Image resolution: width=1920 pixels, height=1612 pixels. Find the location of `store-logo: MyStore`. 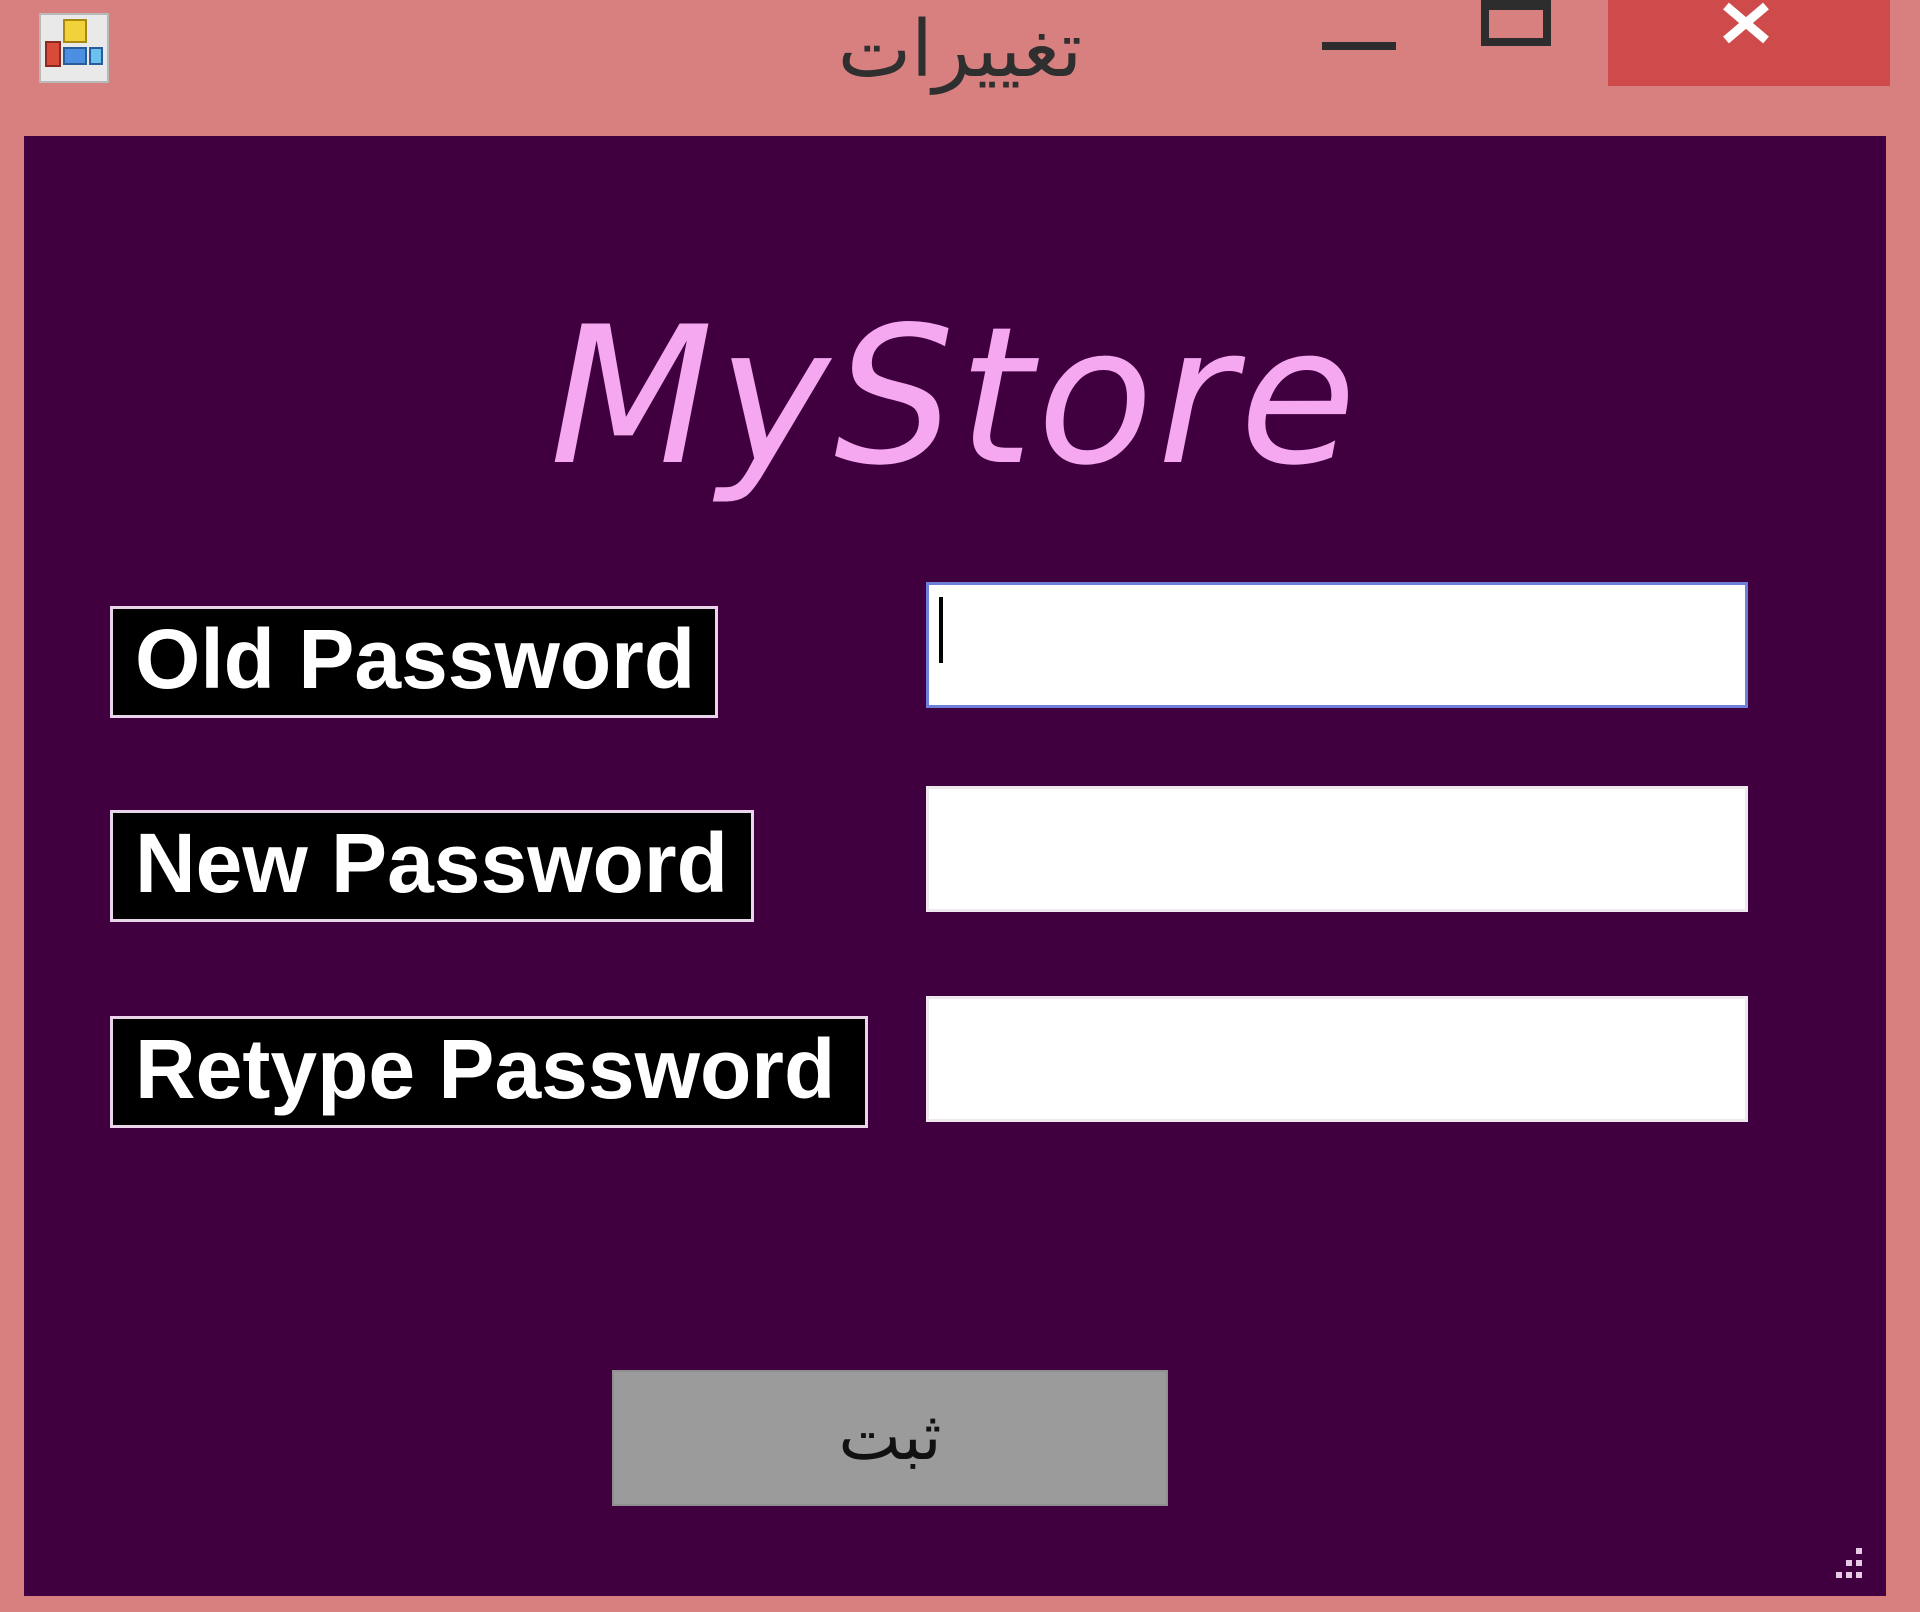

store-logo: MyStore is located at coordinates (955, 396).